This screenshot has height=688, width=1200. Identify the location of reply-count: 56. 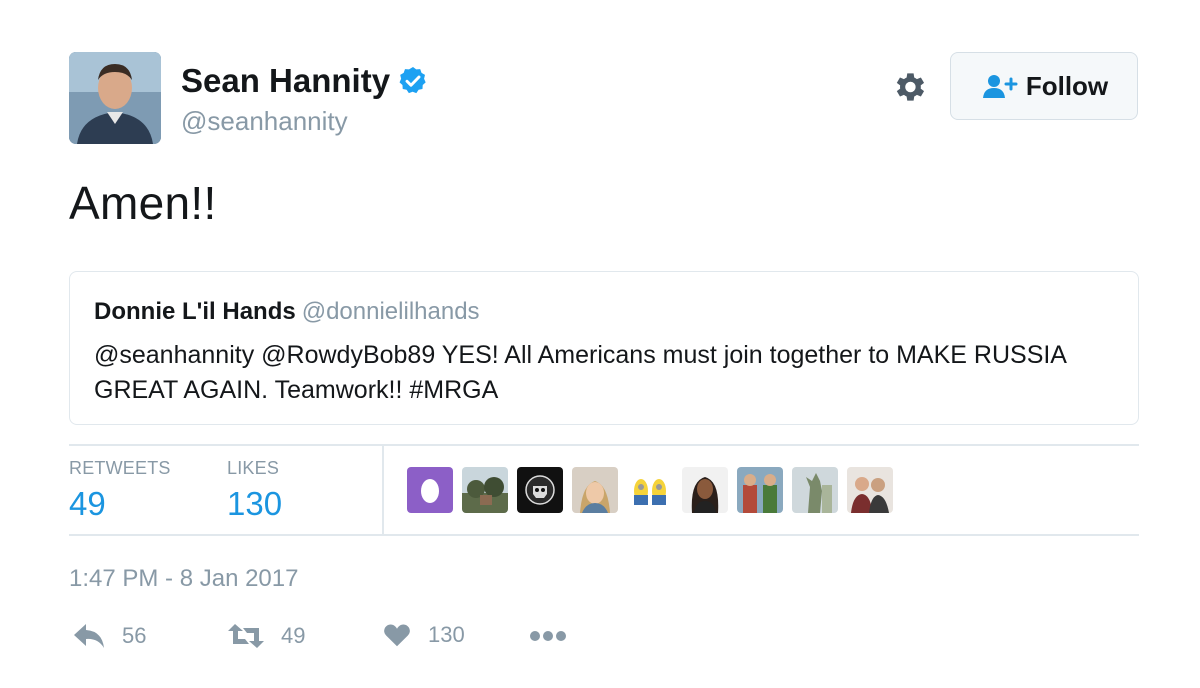
(134, 635).